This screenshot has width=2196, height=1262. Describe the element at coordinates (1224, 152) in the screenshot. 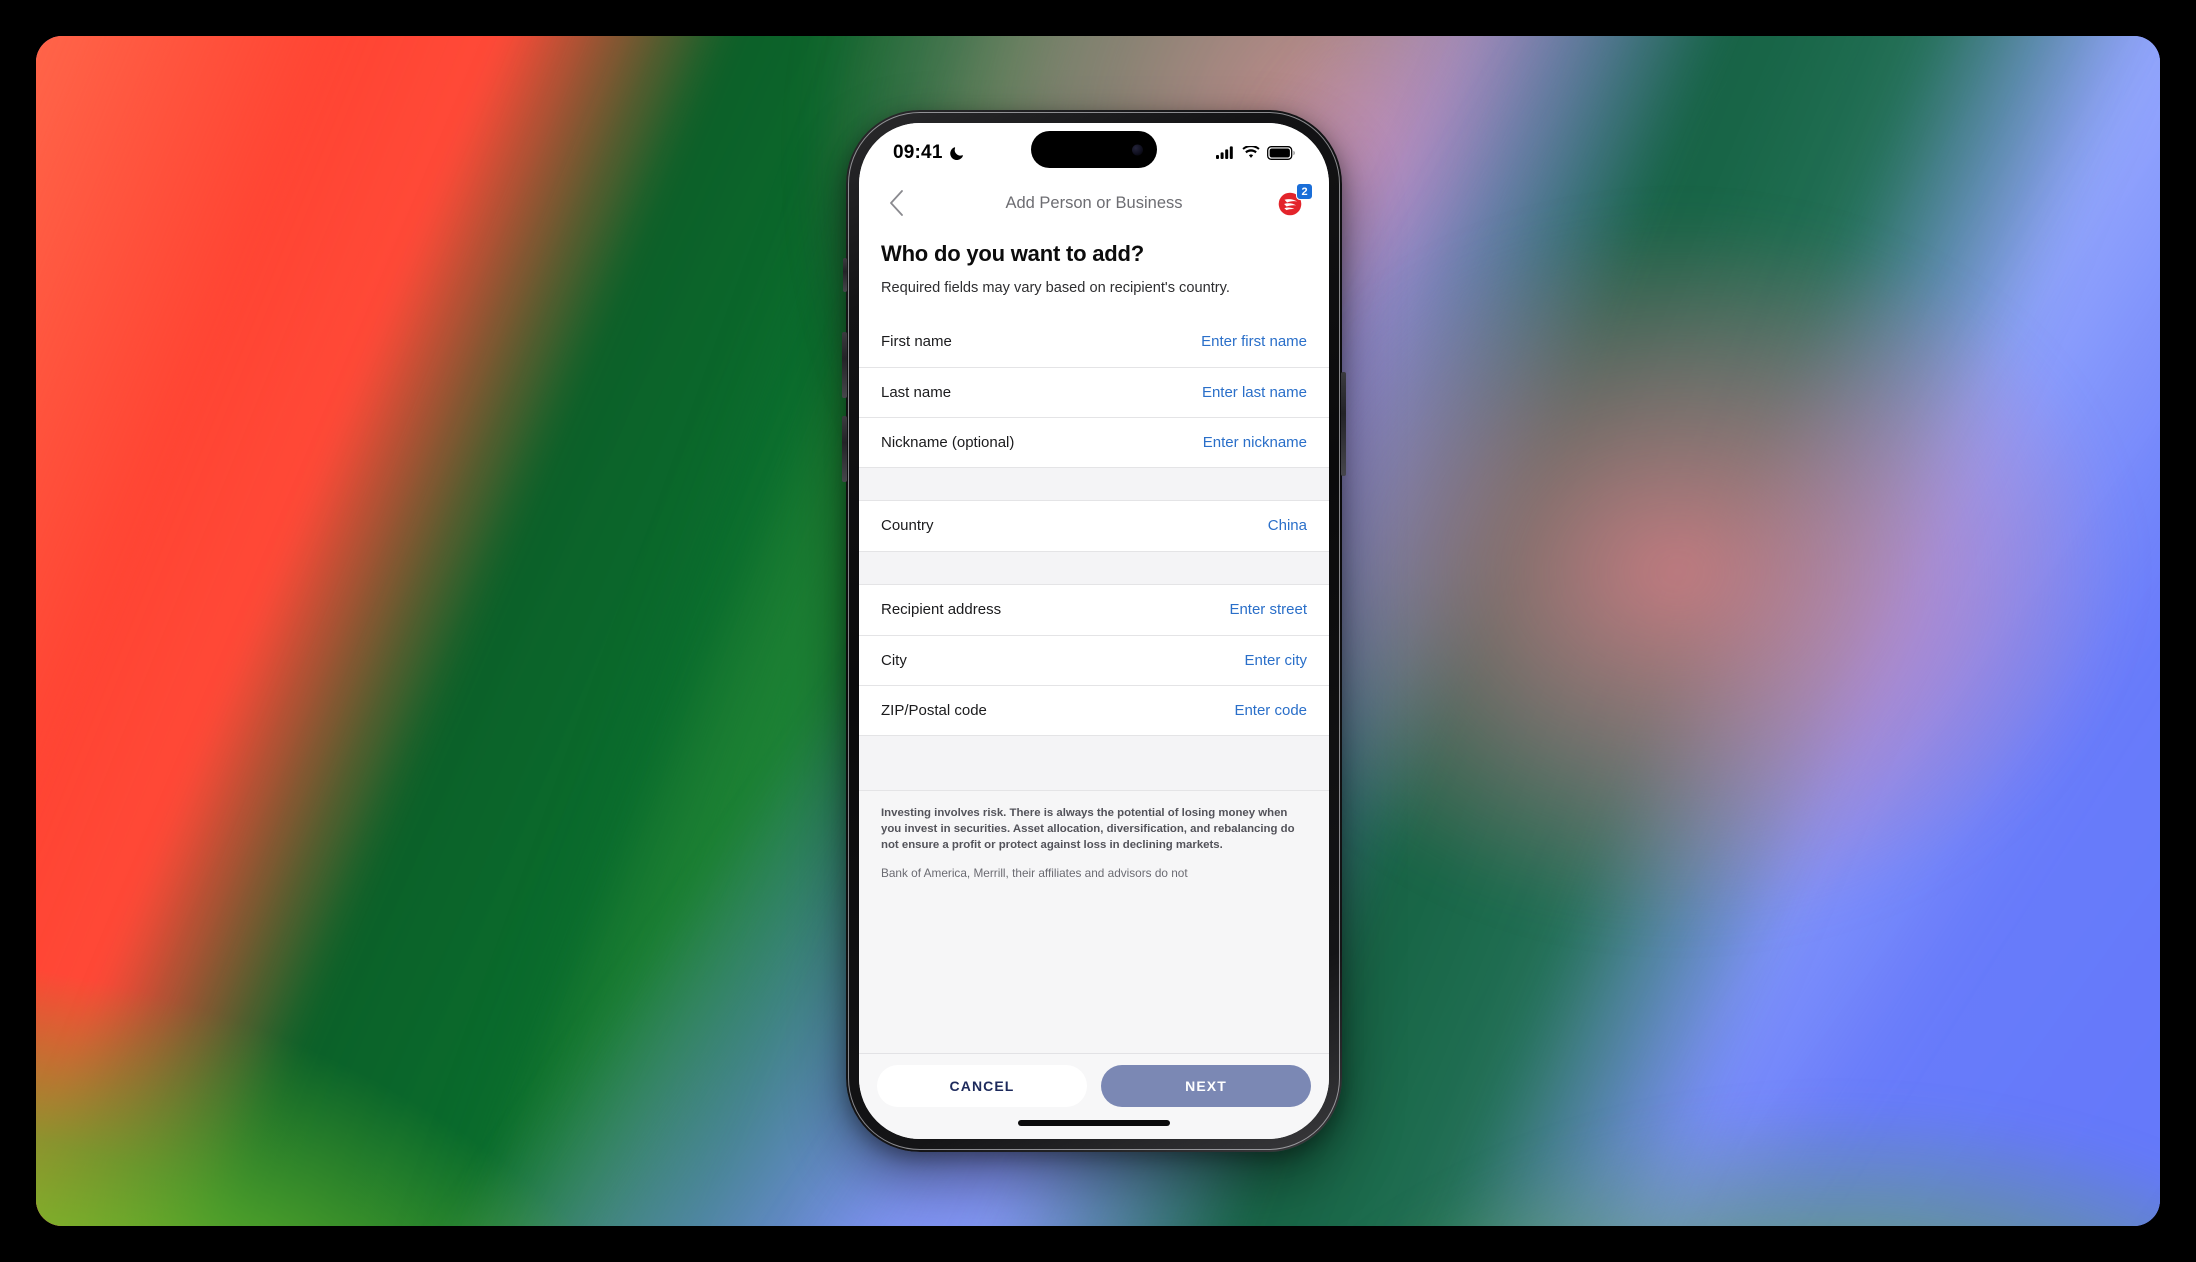

I see `cellular-signal-icon` at that location.